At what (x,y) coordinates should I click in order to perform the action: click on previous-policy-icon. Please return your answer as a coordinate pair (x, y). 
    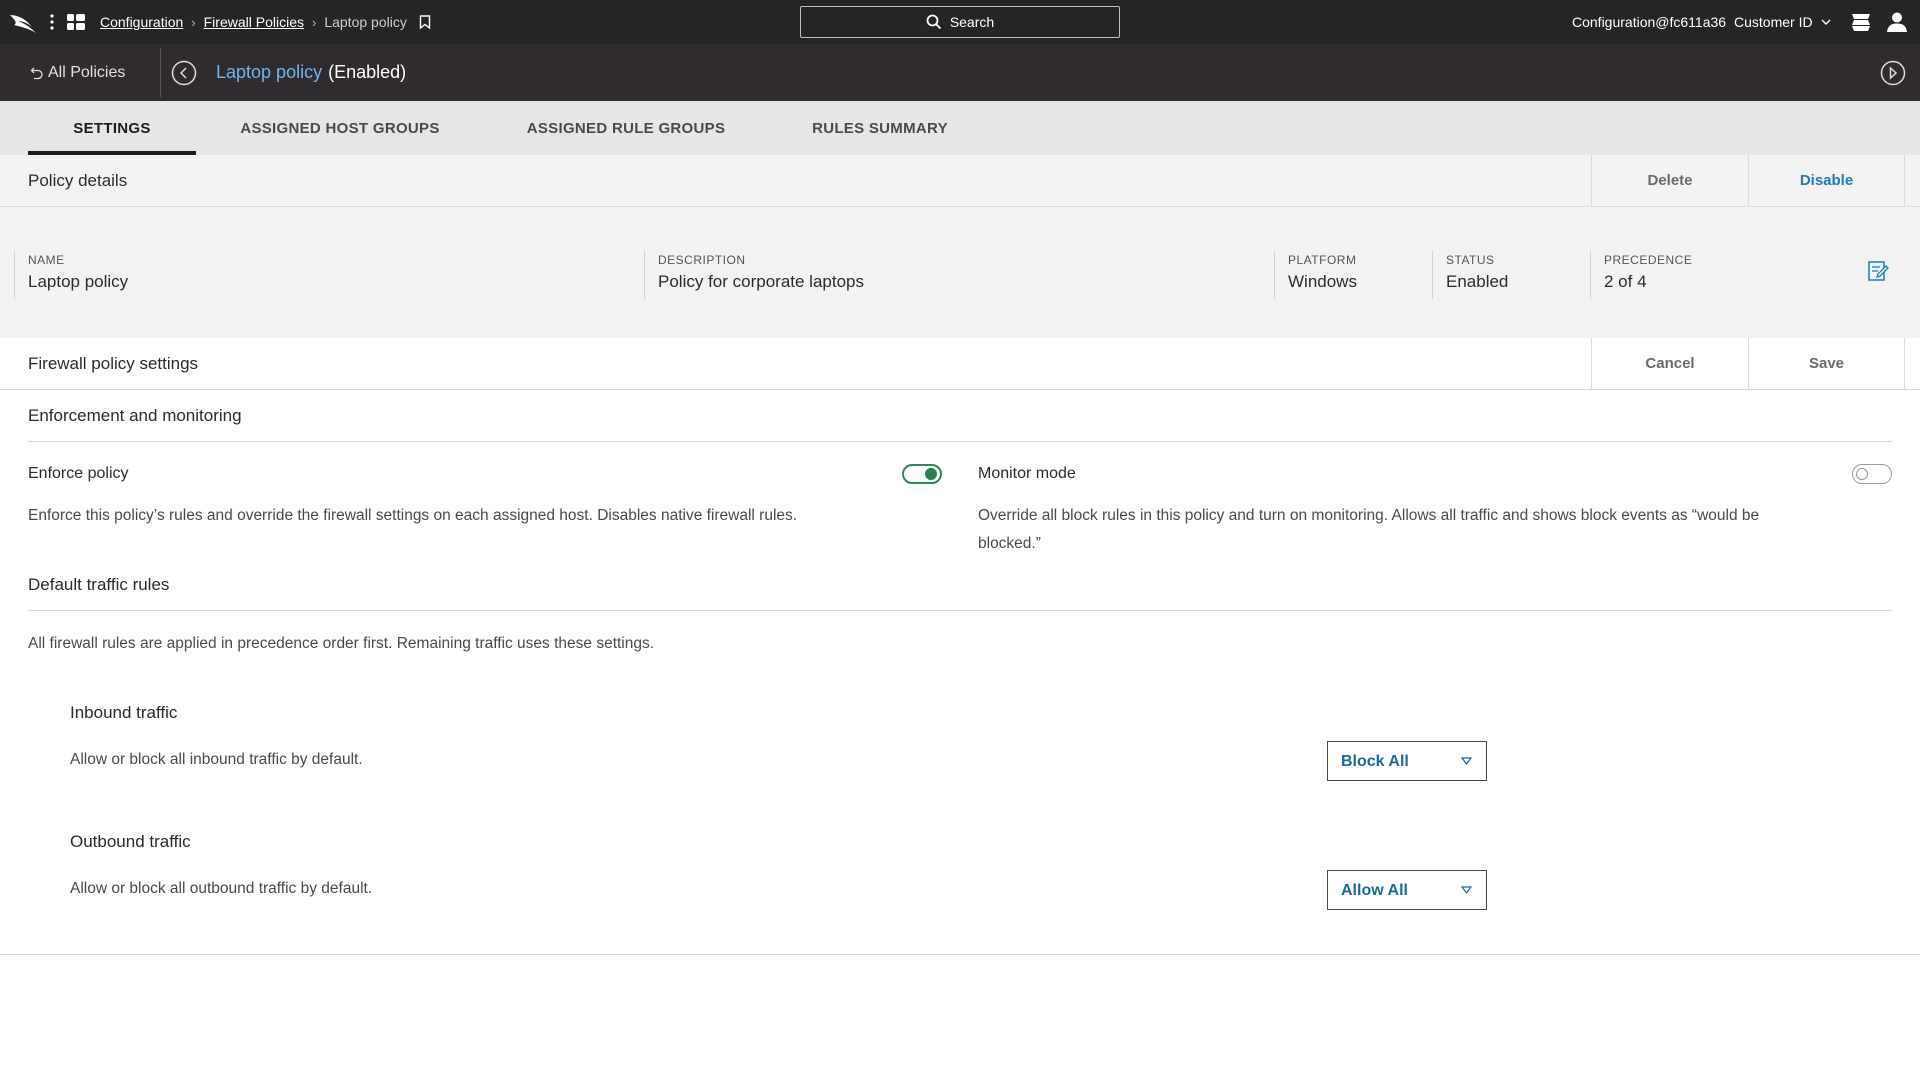
    Looking at the image, I should click on (184, 73).